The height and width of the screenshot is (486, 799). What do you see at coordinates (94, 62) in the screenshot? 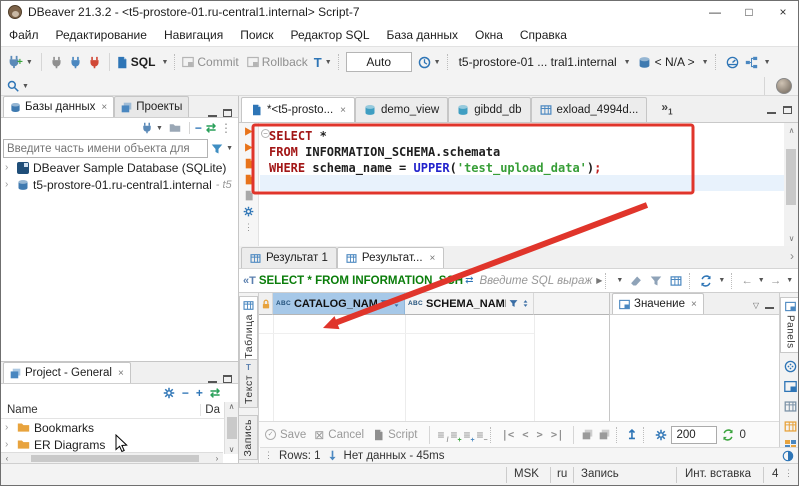
I see `disconnect-icon` at bounding box center [94, 62].